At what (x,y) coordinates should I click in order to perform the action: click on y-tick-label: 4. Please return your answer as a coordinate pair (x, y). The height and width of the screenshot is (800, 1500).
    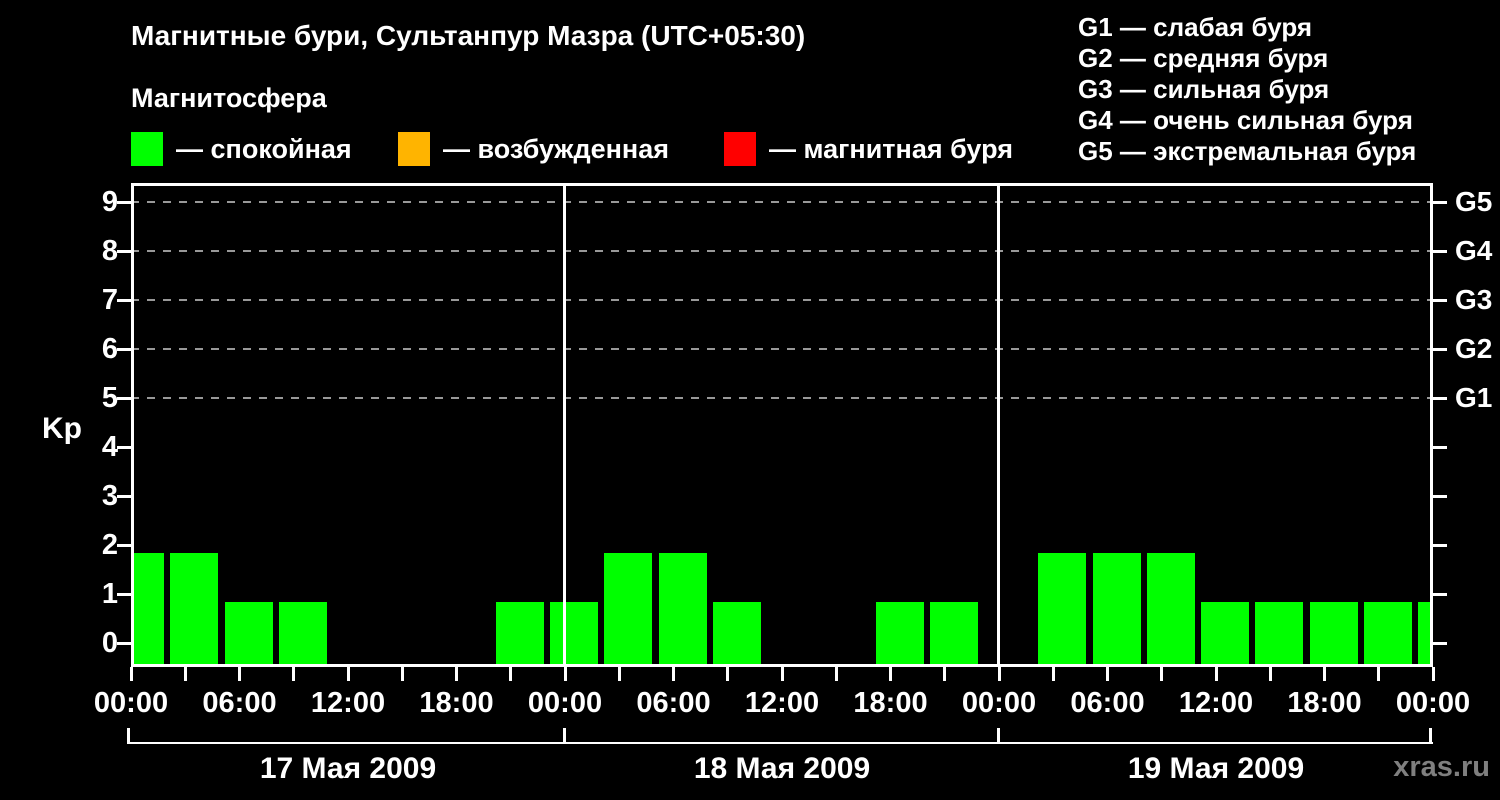
    Looking at the image, I should click on (109, 447).